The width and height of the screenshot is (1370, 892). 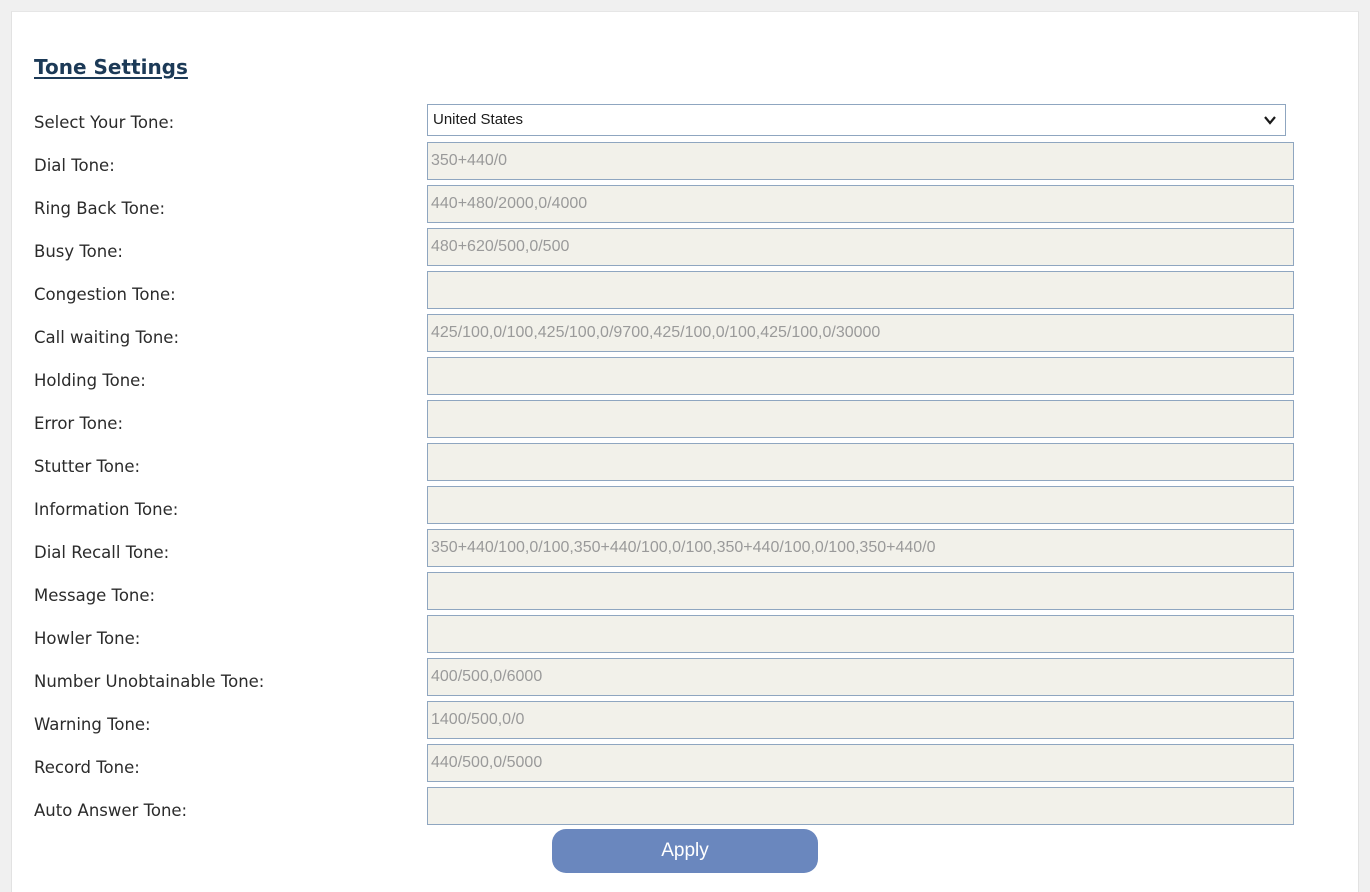 What do you see at coordinates (860, 806) in the screenshot?
I see `auto-answer-tone-field` at bounding box center [860, 806].